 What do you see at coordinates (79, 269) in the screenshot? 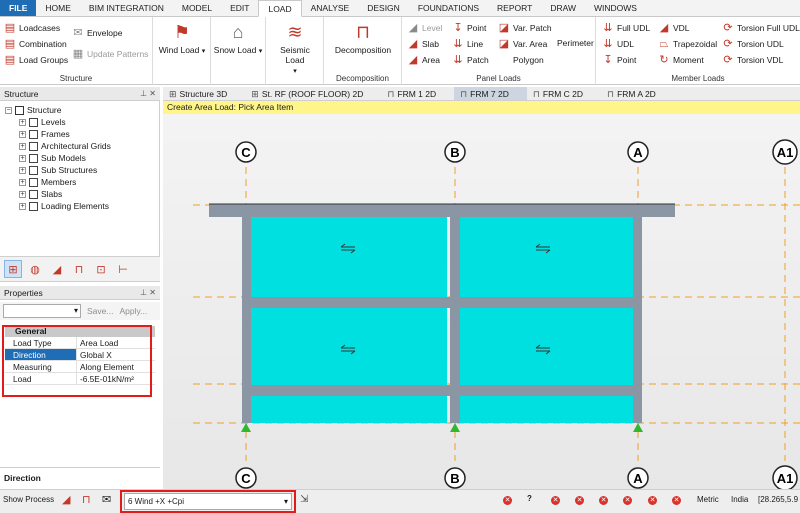
I see `frame-view-icon: ⊓` at bounding box center [79, 269].